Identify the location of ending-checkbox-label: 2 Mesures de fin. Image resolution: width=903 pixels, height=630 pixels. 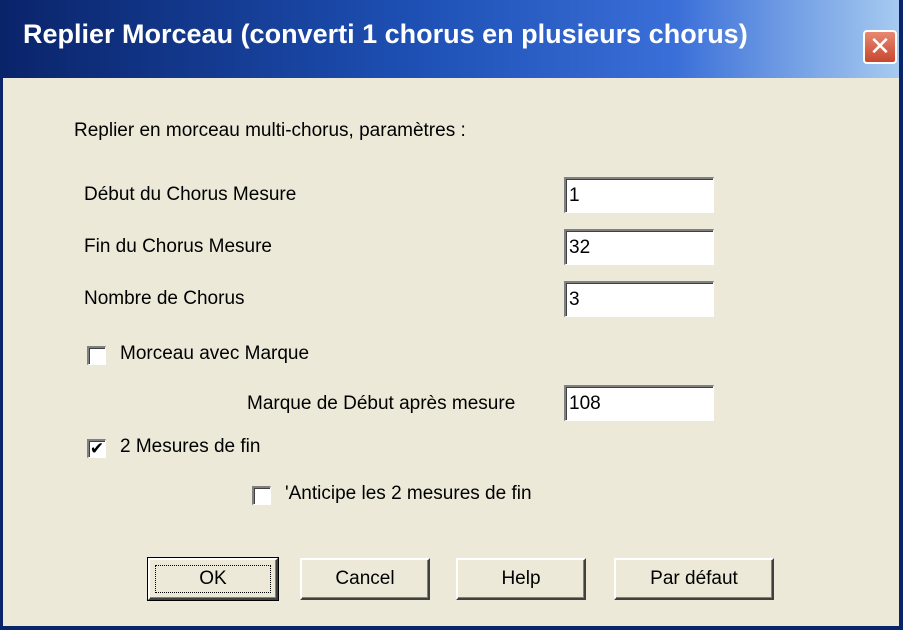
(190, 446).